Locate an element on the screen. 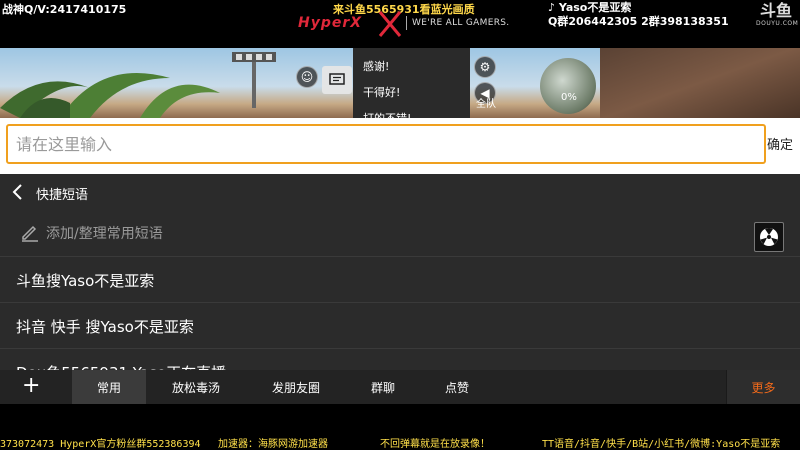  douyu-logo-domain: DOUYU.COM is located at coordinates (777, 23).